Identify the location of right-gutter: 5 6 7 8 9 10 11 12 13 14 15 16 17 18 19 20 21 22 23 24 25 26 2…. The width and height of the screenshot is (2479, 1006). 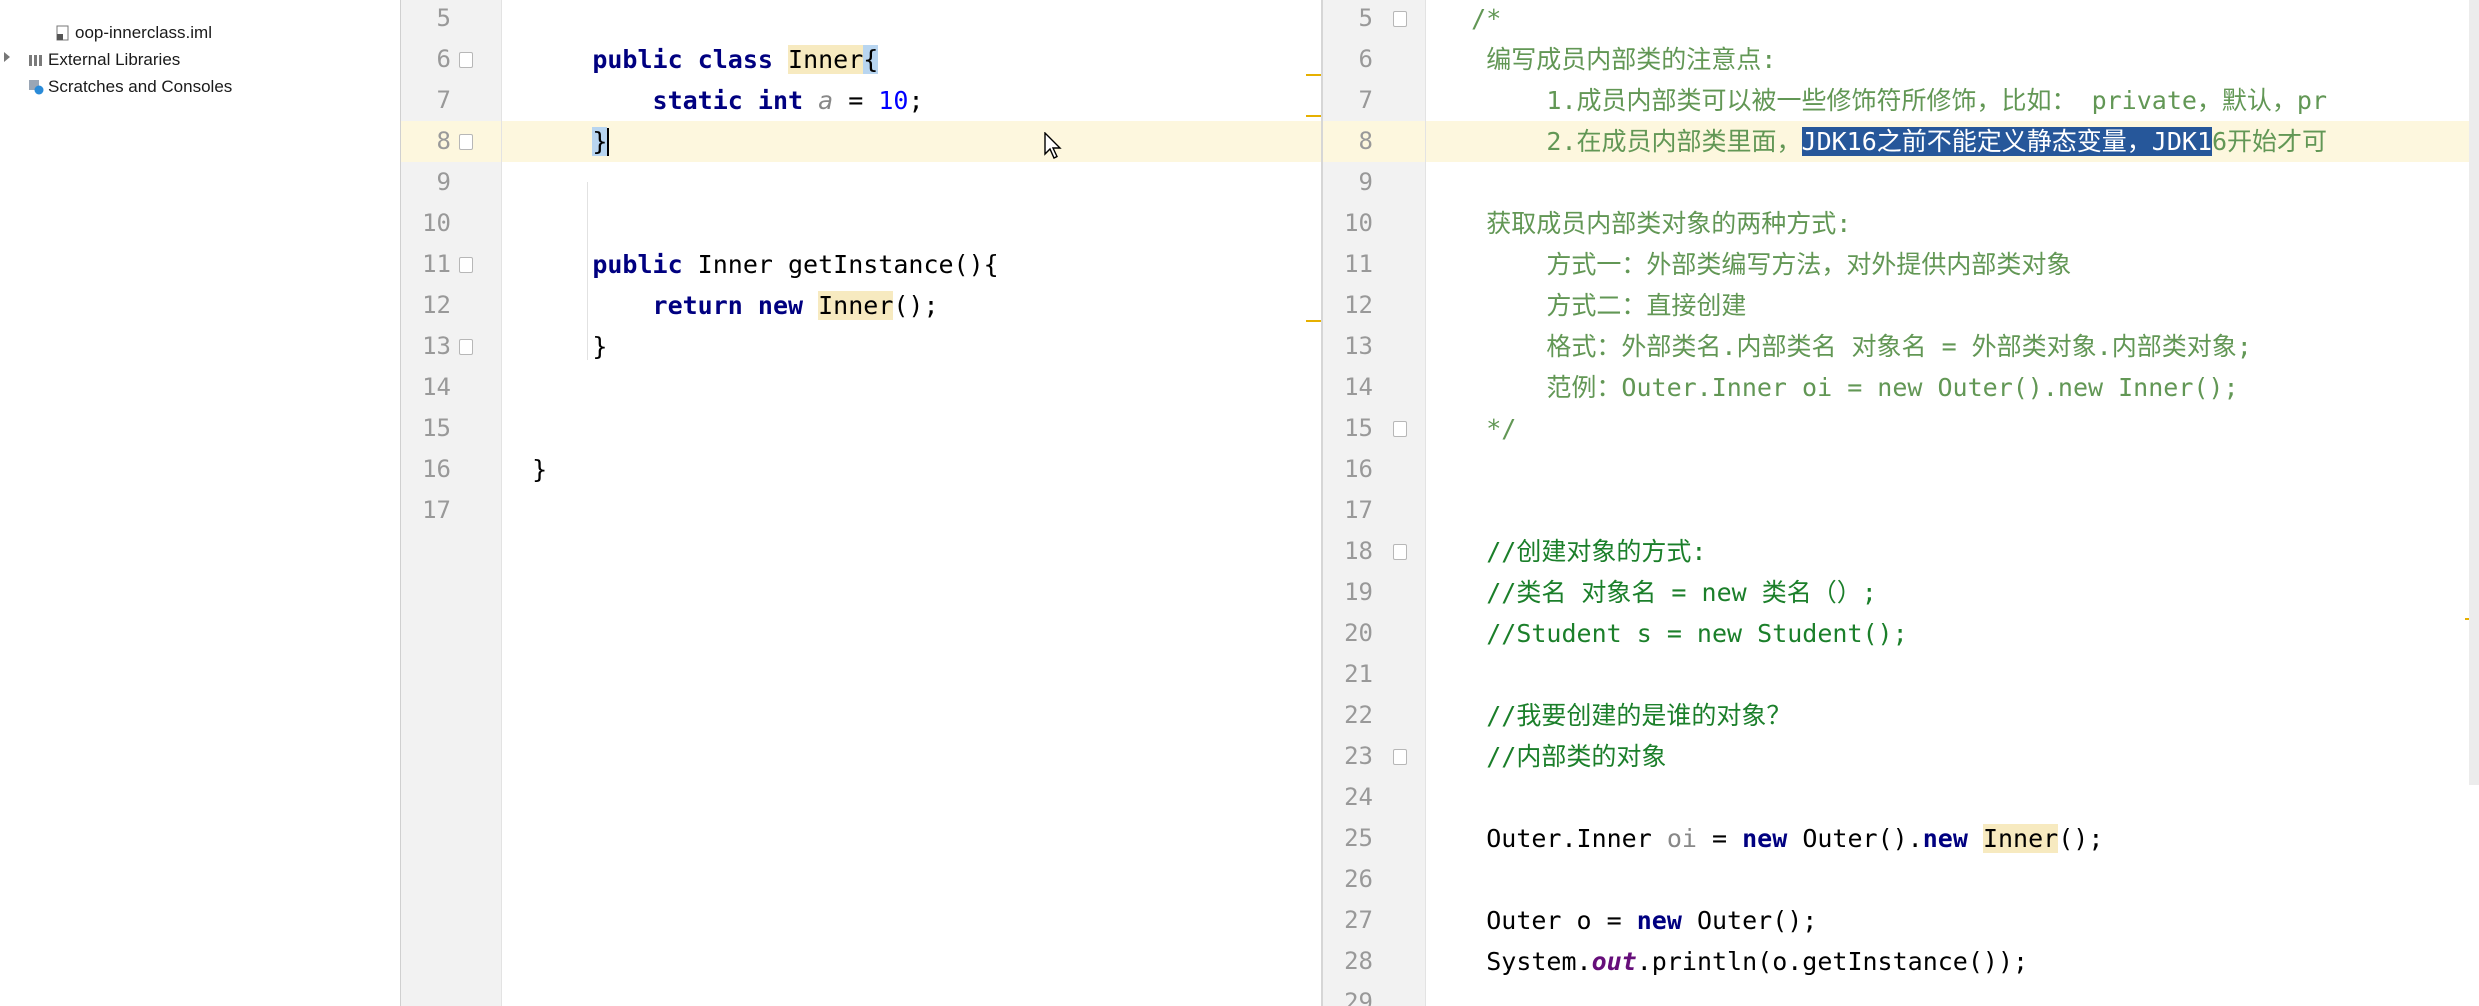
(1374, 503).